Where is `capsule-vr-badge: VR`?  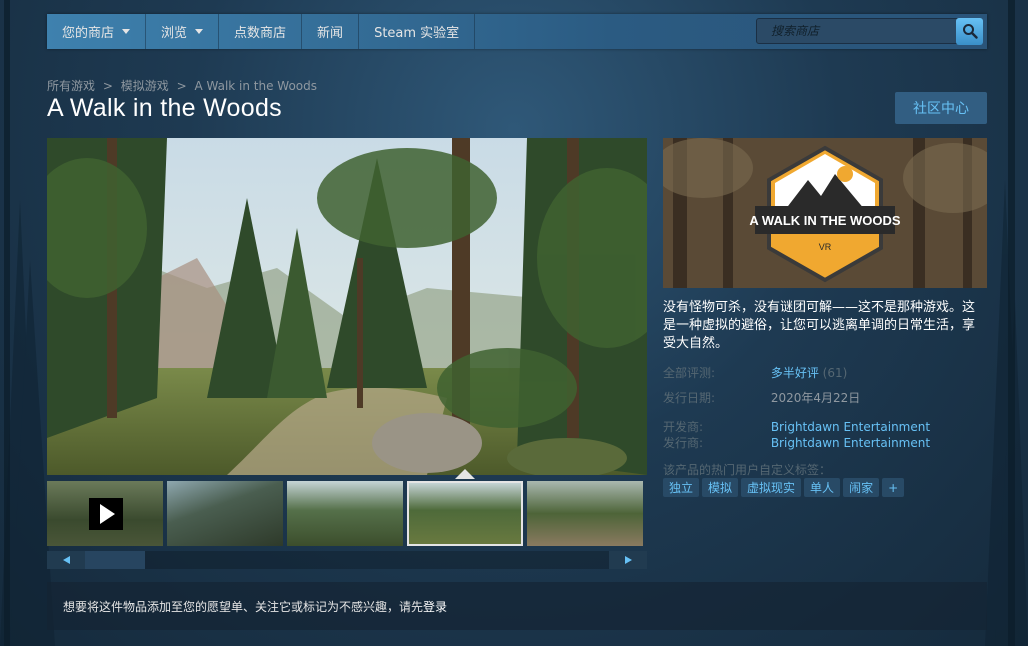 capsule-vr-badge: VR is located at coordinates (825, 247).